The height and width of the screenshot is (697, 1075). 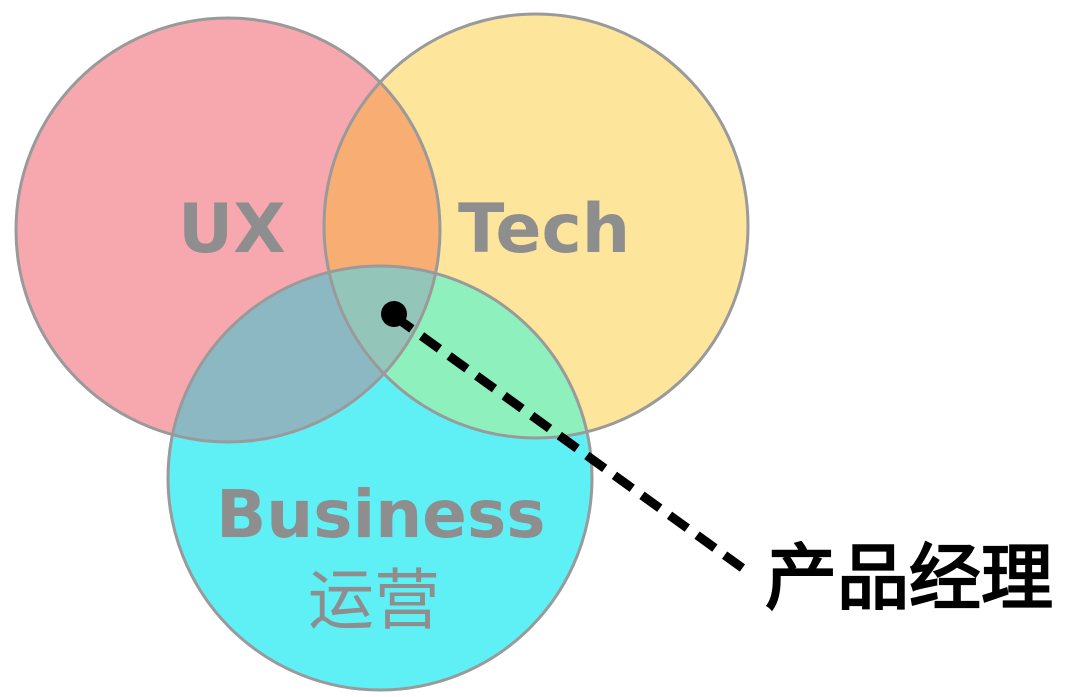 I want to click on ux-label: UX, so click(x=232, y=229).